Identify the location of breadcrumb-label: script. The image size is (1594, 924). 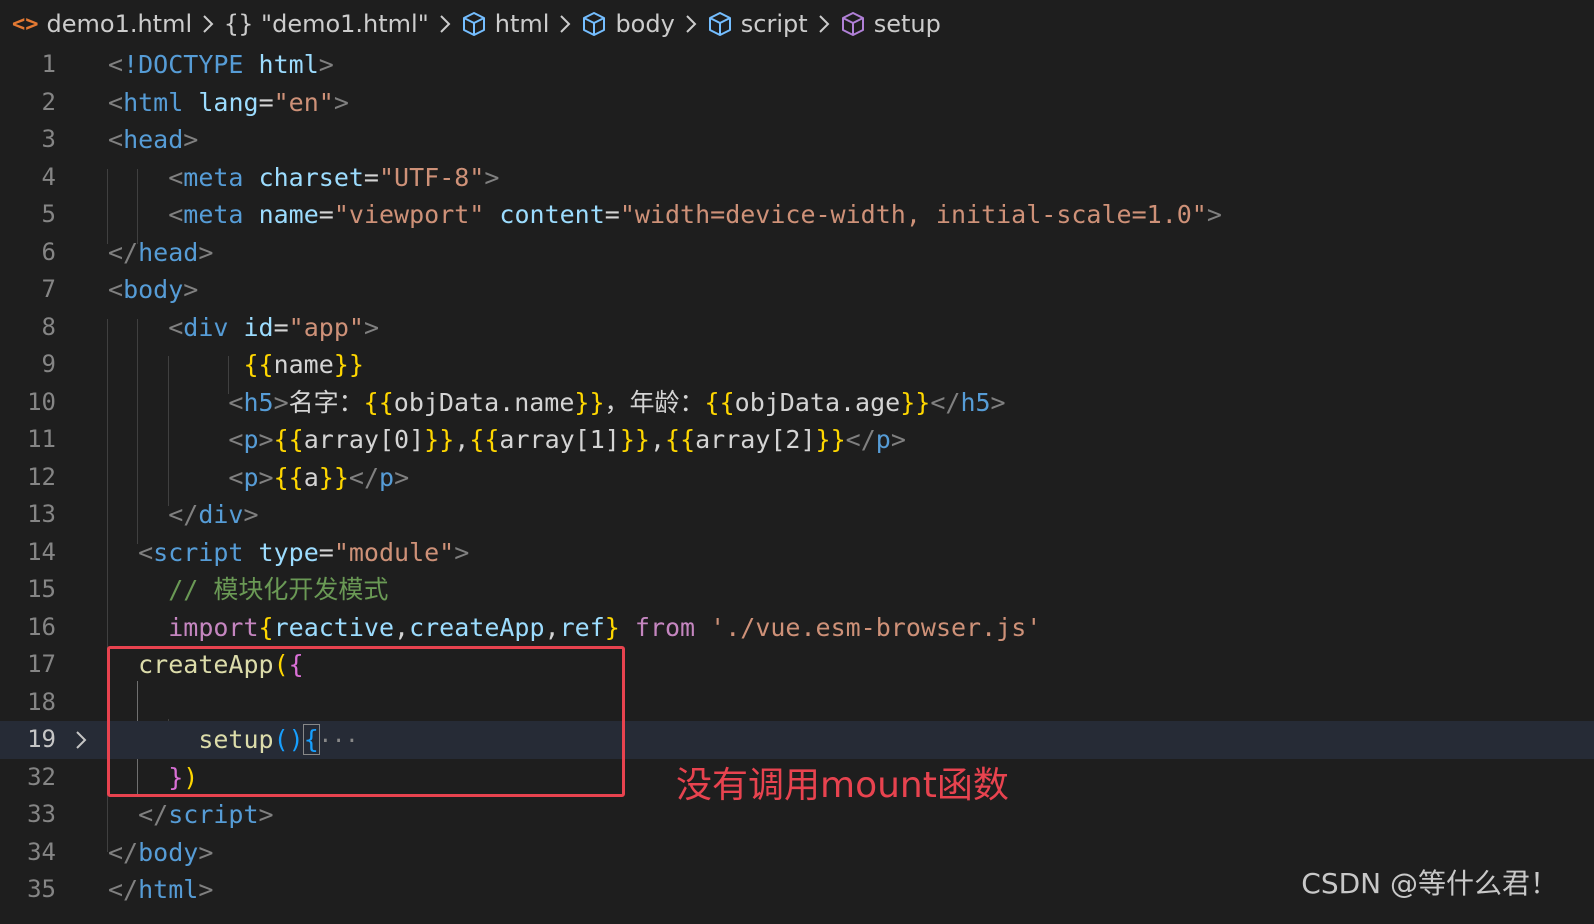
(774, 24).